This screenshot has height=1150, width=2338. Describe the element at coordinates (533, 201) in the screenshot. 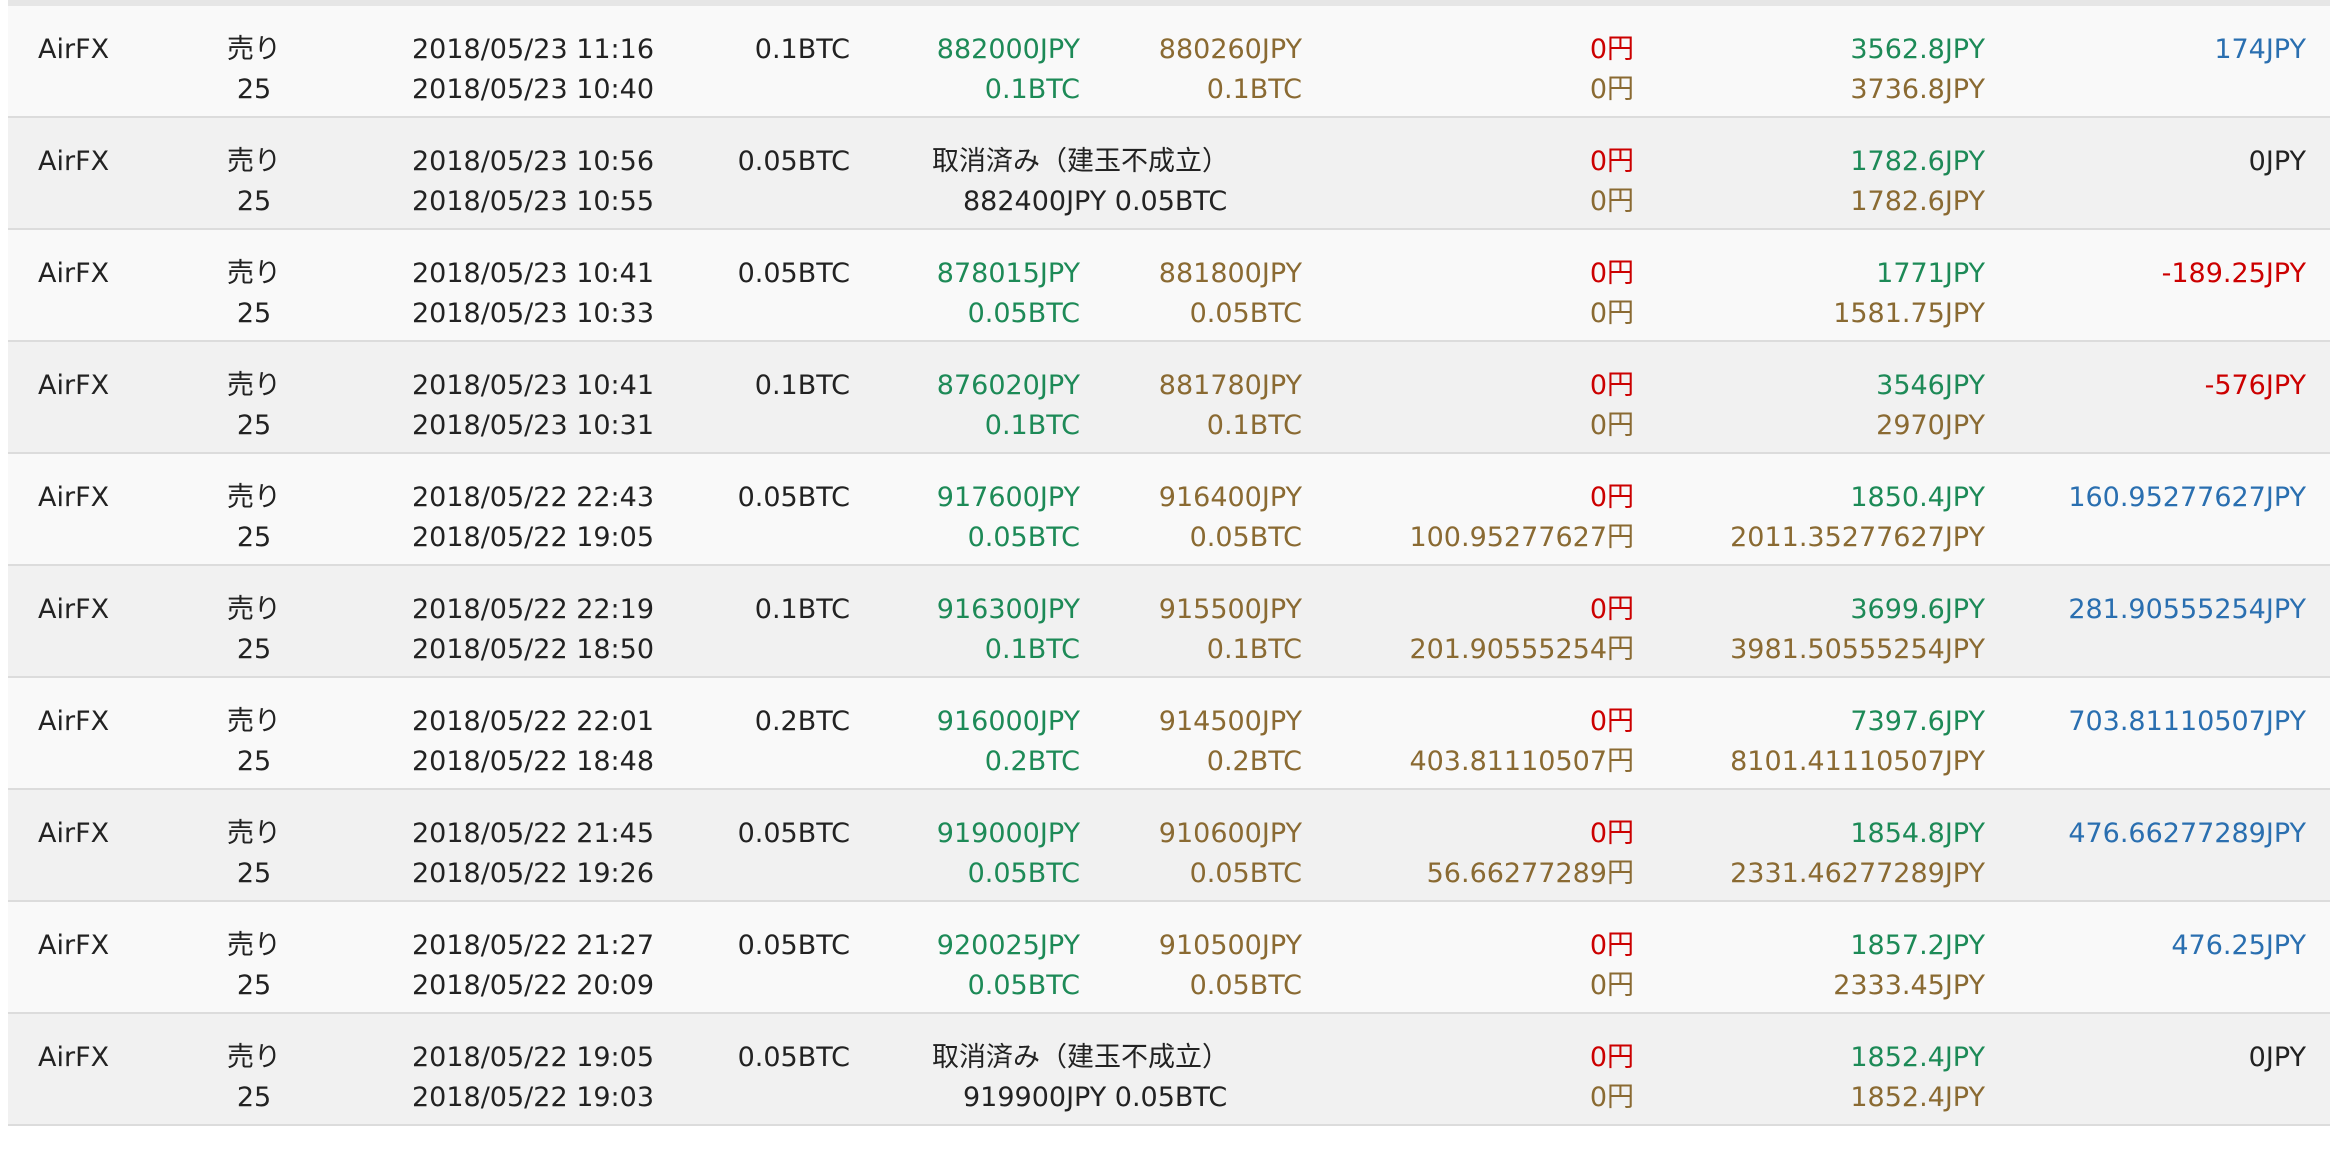

I see `open-time: 2018/05/23 10:55` at that location.